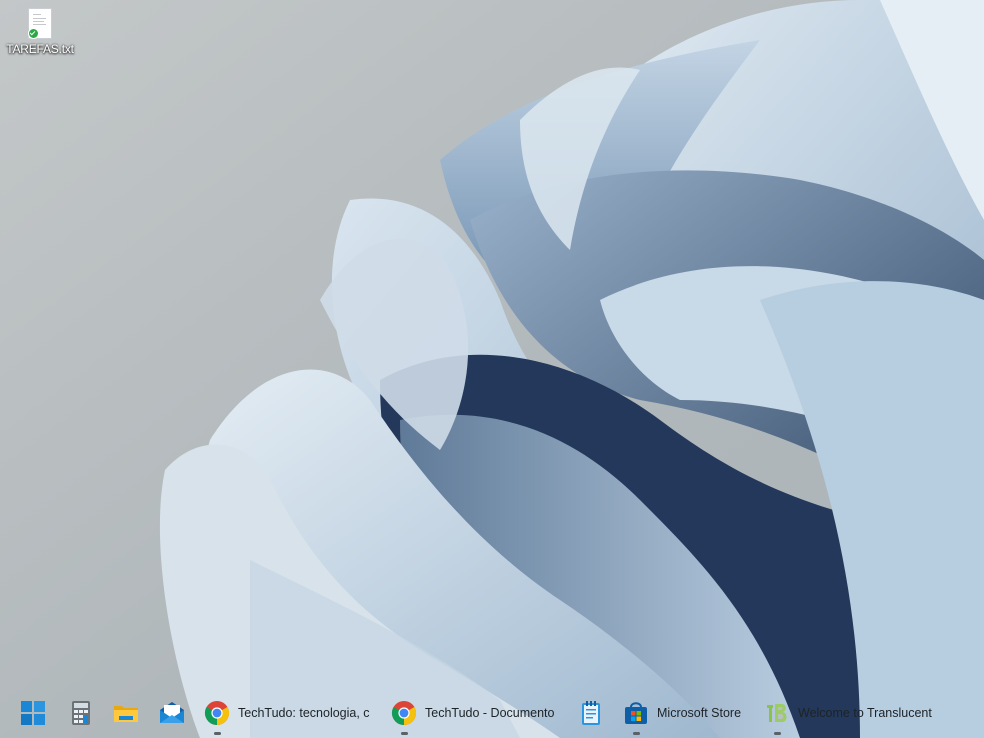 The height and width of the screenshot is (738, 984). I want to click on taskbar-calculator, so click(81, 713).